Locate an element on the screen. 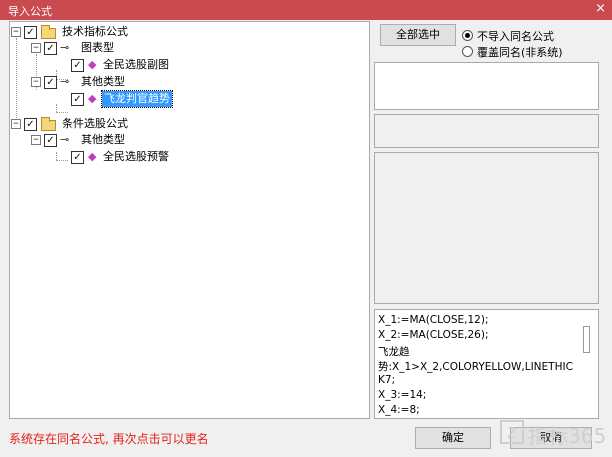  tree-node-chart-type: − ✓ ⊸ 图表型 is located at coordinates (160, 48).